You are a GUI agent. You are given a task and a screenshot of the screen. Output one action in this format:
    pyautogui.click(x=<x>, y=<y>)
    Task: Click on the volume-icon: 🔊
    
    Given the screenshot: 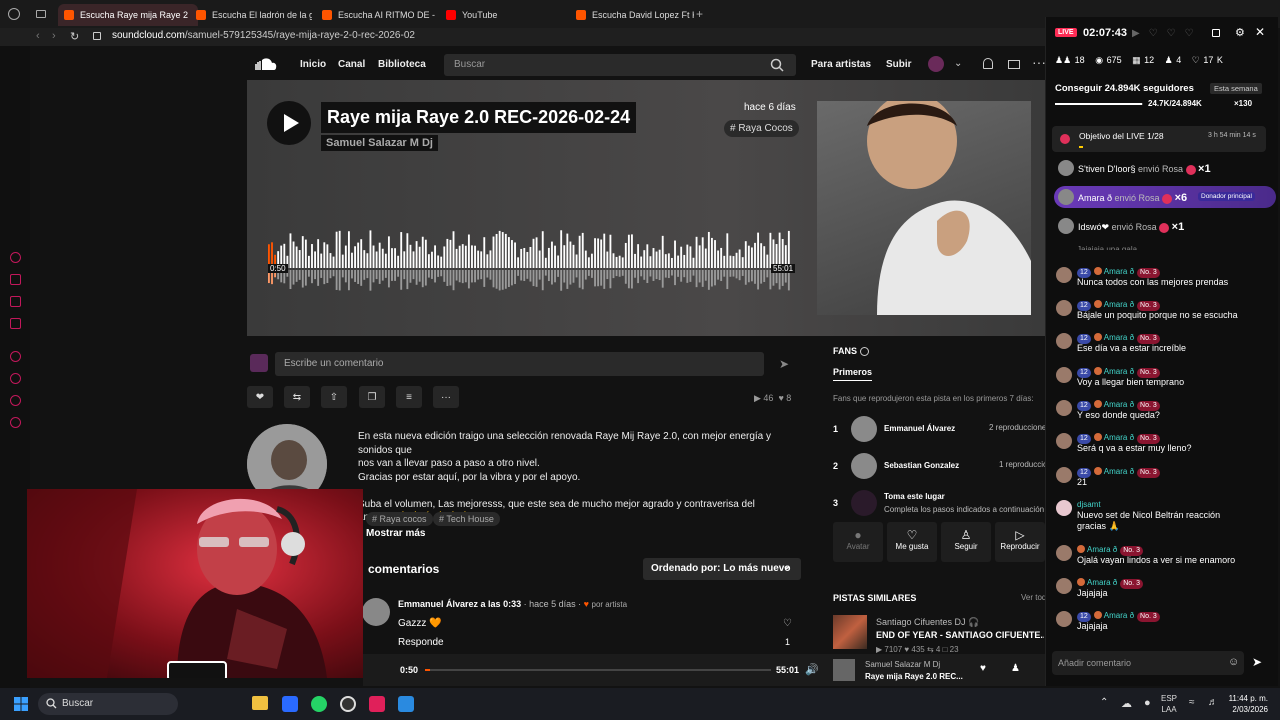 What is the action you would take?
    pyautogui.click(x=812, y=669)
    